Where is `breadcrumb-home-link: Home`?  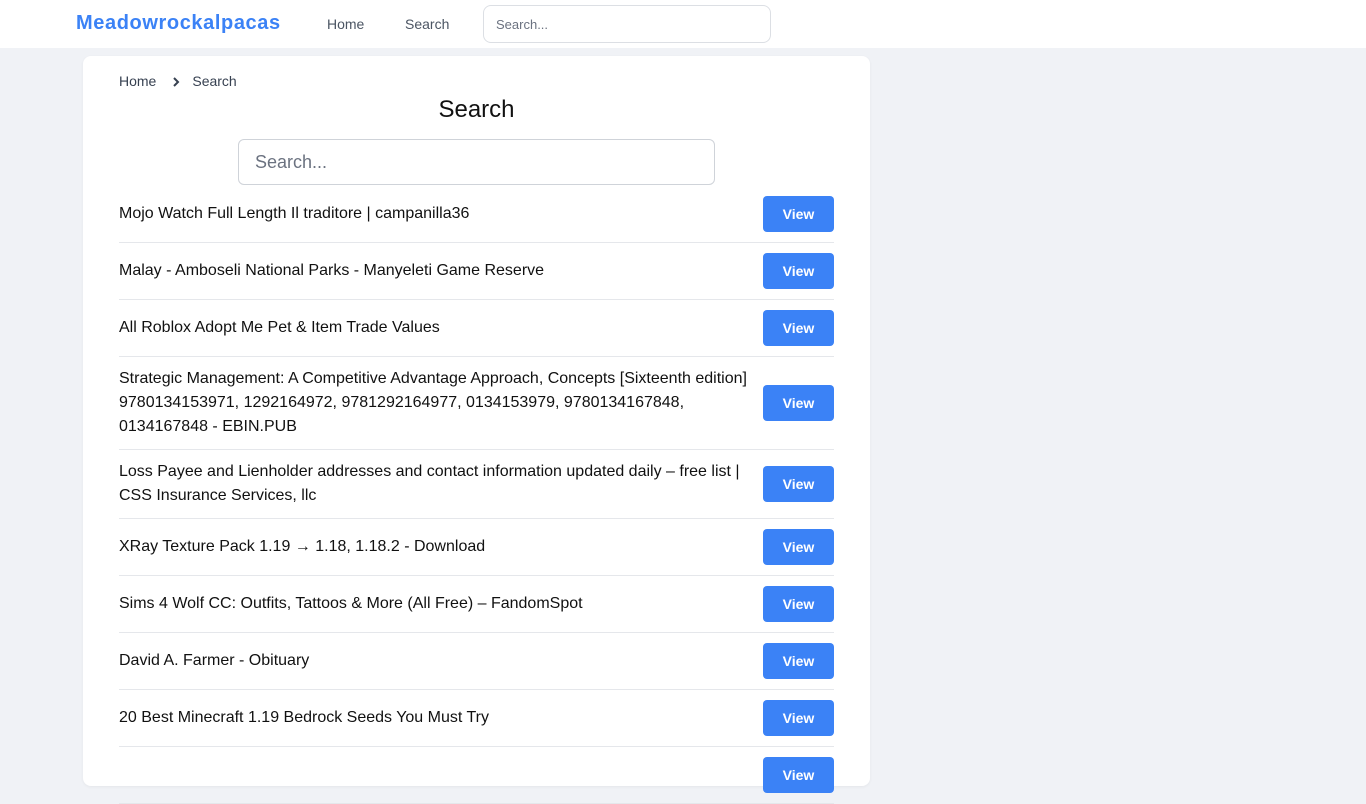
breadcrumb-home-link: Home is located at coordinates (137, 81).